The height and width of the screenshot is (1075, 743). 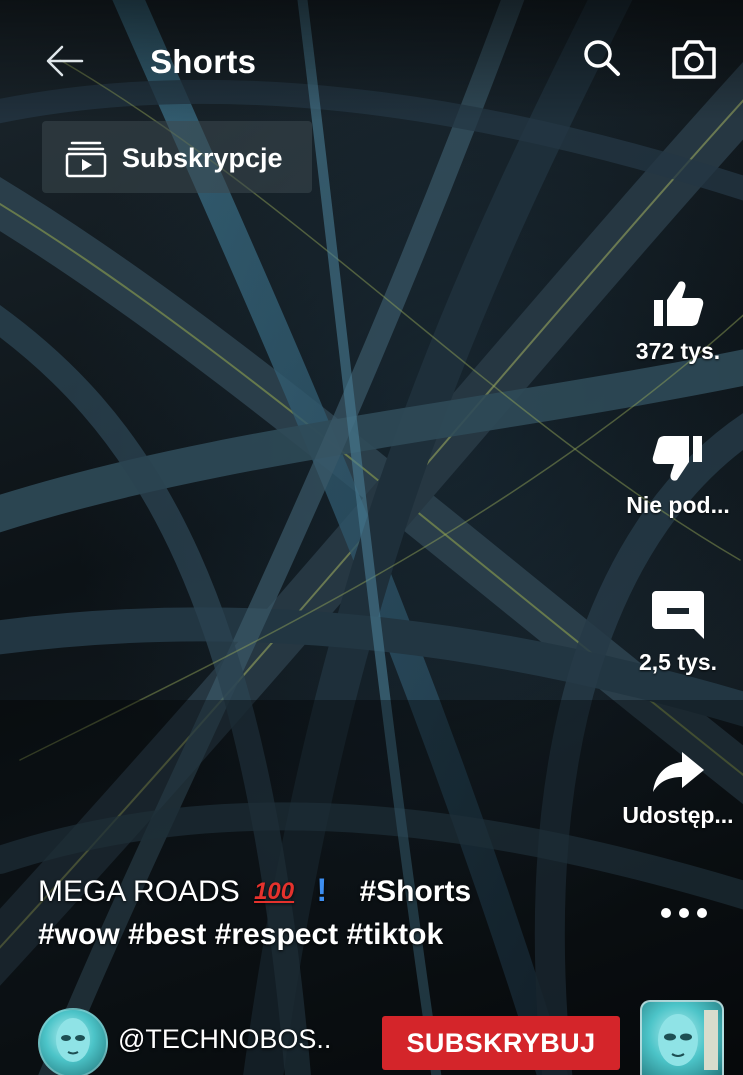 I want to click on comment-count: 2,5 tys., so click(x=678, y=662).